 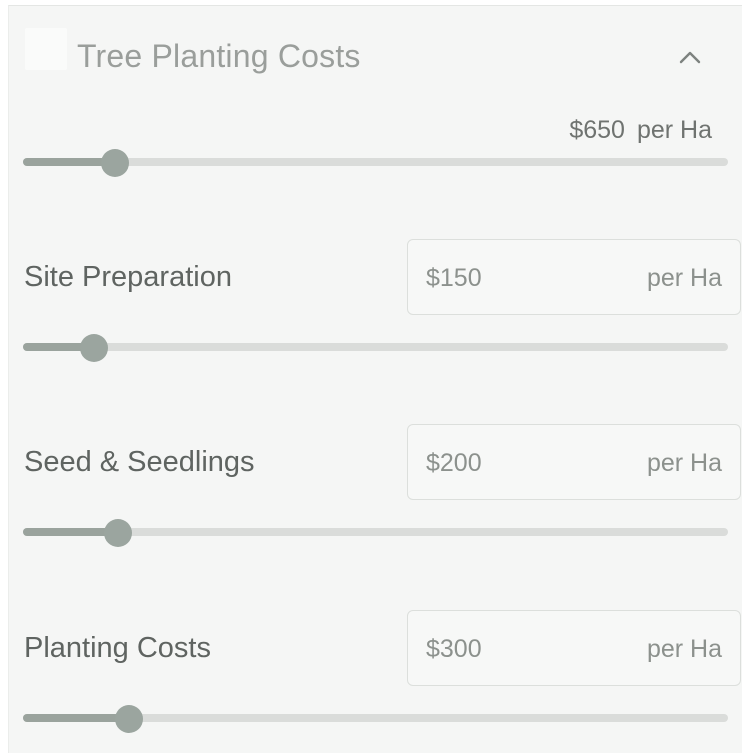 I want to click on total-cost-display: $650 per Ha, so click(x=640, y=130).